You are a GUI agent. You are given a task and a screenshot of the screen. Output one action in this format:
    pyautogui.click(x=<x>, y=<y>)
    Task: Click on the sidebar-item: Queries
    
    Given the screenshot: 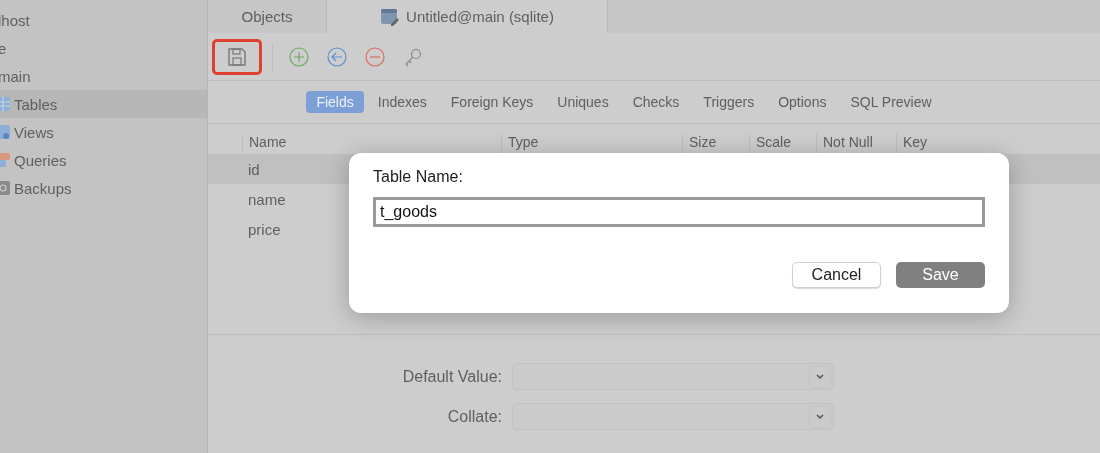 What is the action you would take?
    pyautogui.click(x=103, y=160)
    